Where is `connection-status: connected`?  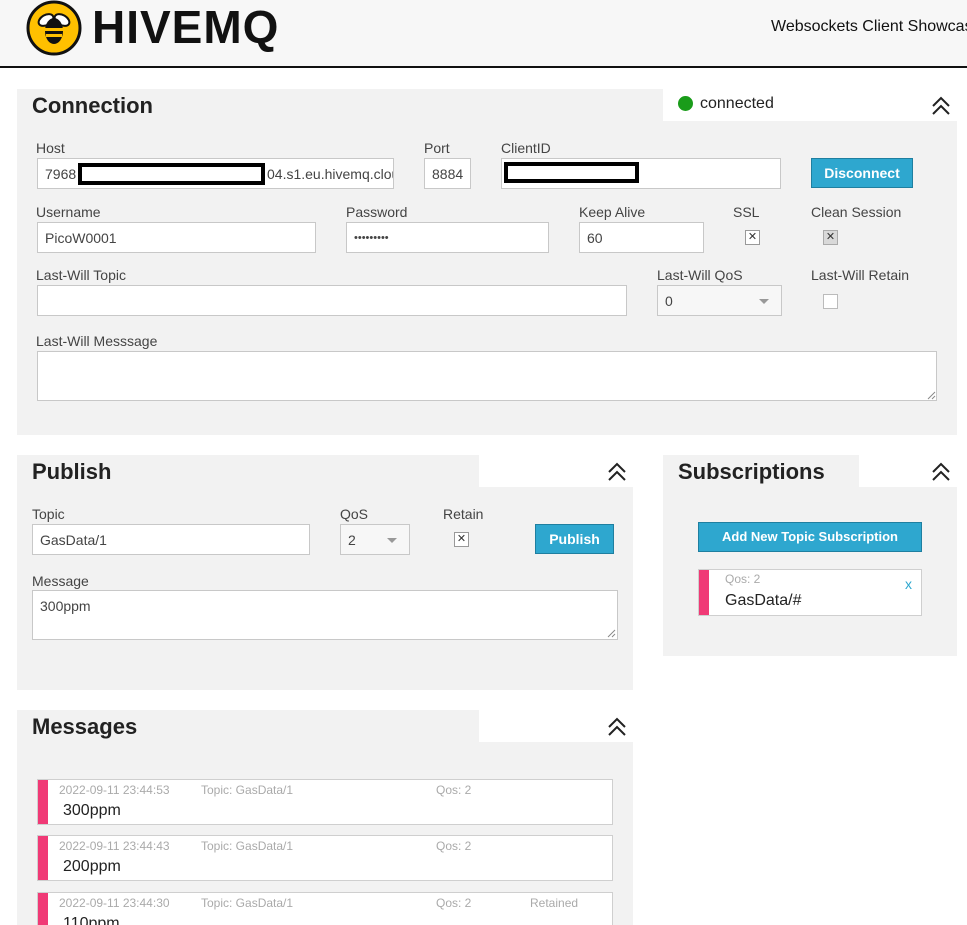
connection-status: connected is located at coordinates (737, 103).